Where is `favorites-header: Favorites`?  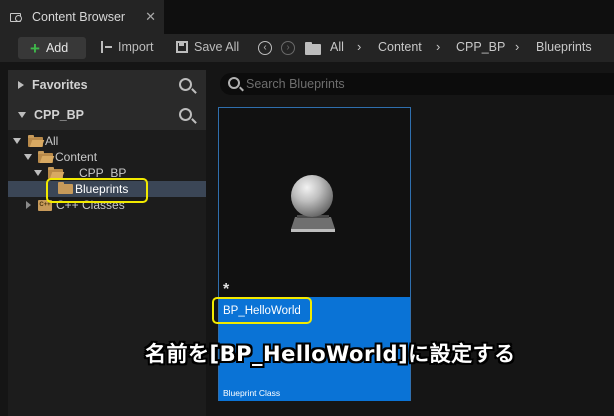 favorites-header: Favorites is located at coordinates (107, 85).